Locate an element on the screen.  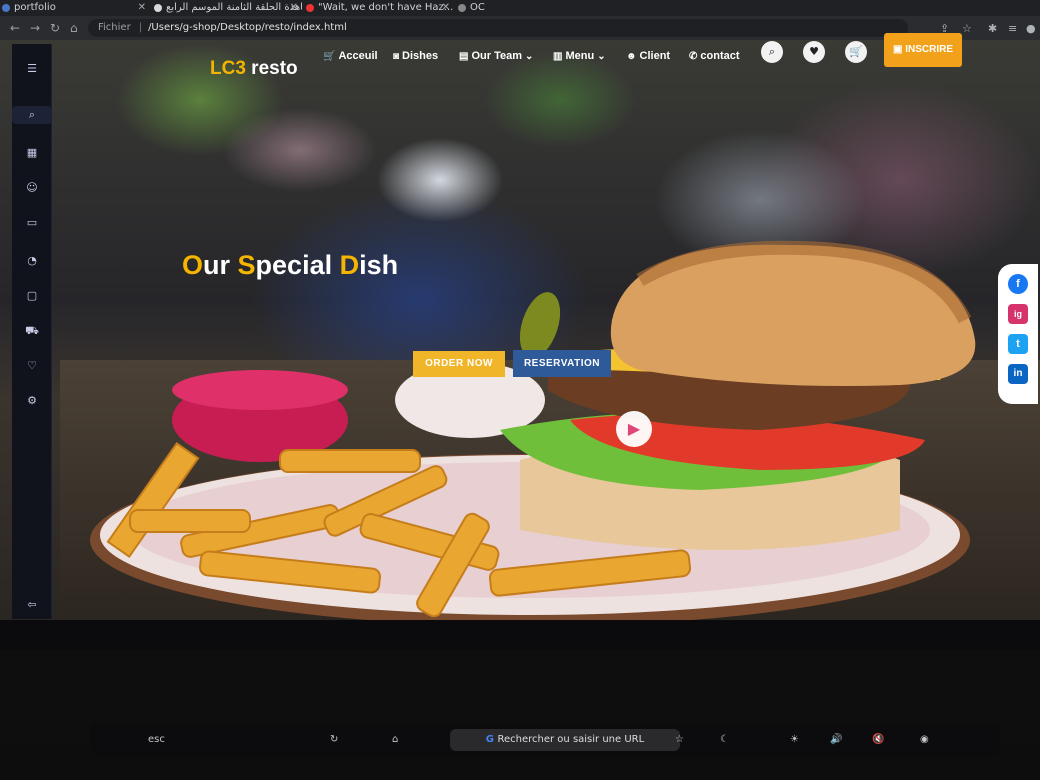
esc-key: esc is located at coordinates (156, 740).